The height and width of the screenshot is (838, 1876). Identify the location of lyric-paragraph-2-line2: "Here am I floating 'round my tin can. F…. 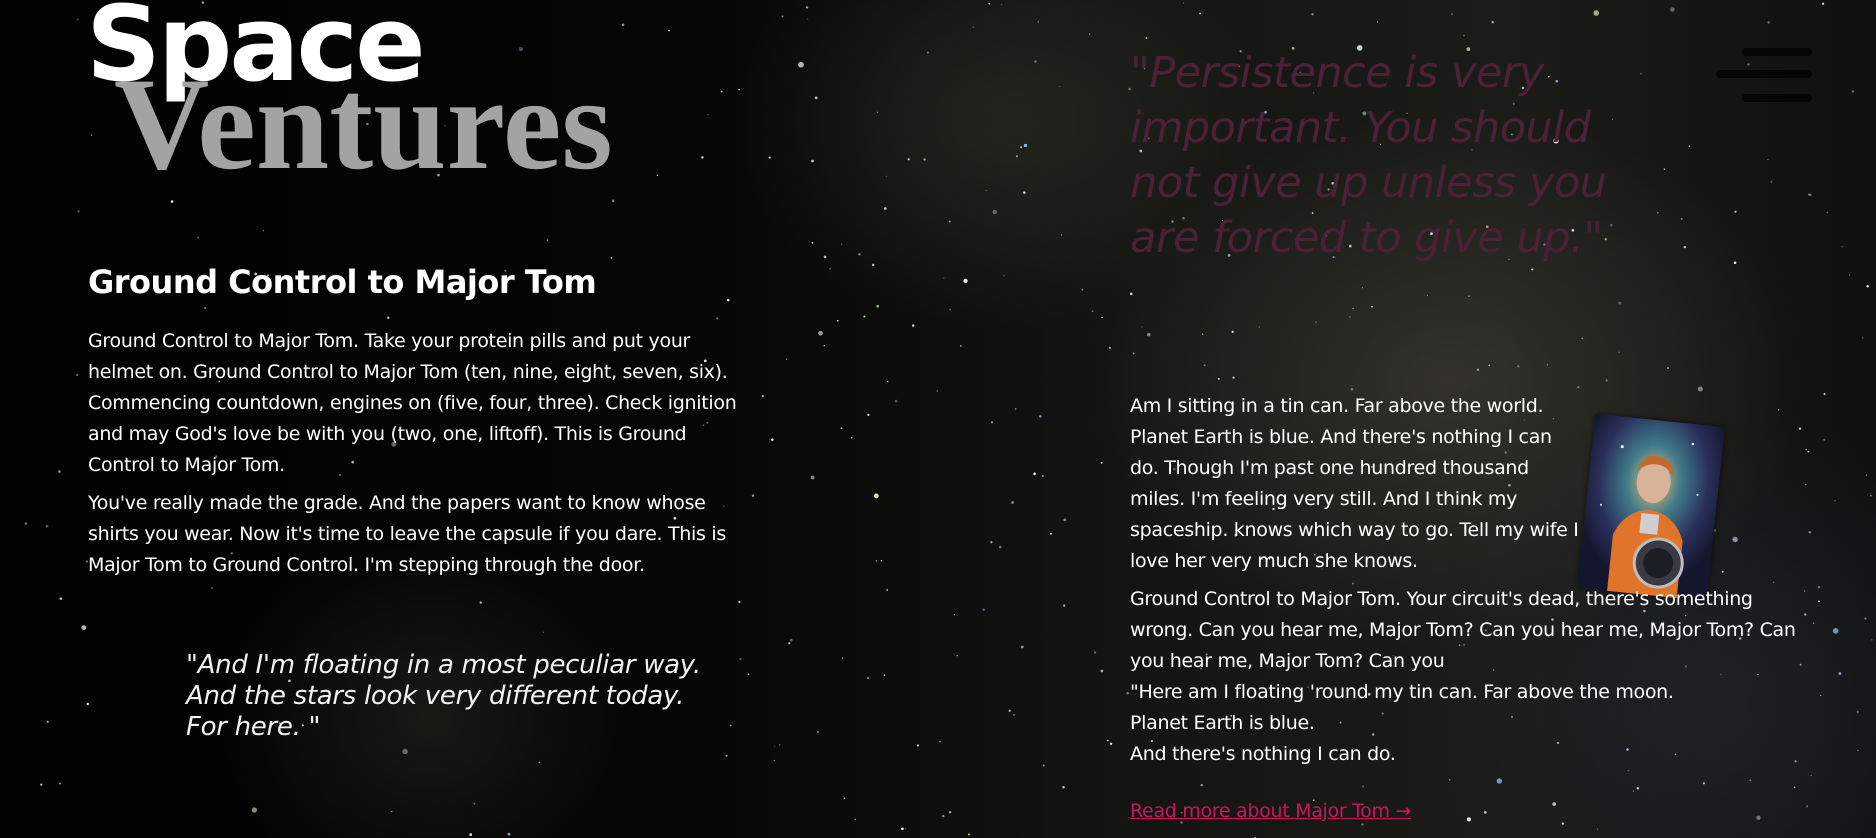
(1402, 692).